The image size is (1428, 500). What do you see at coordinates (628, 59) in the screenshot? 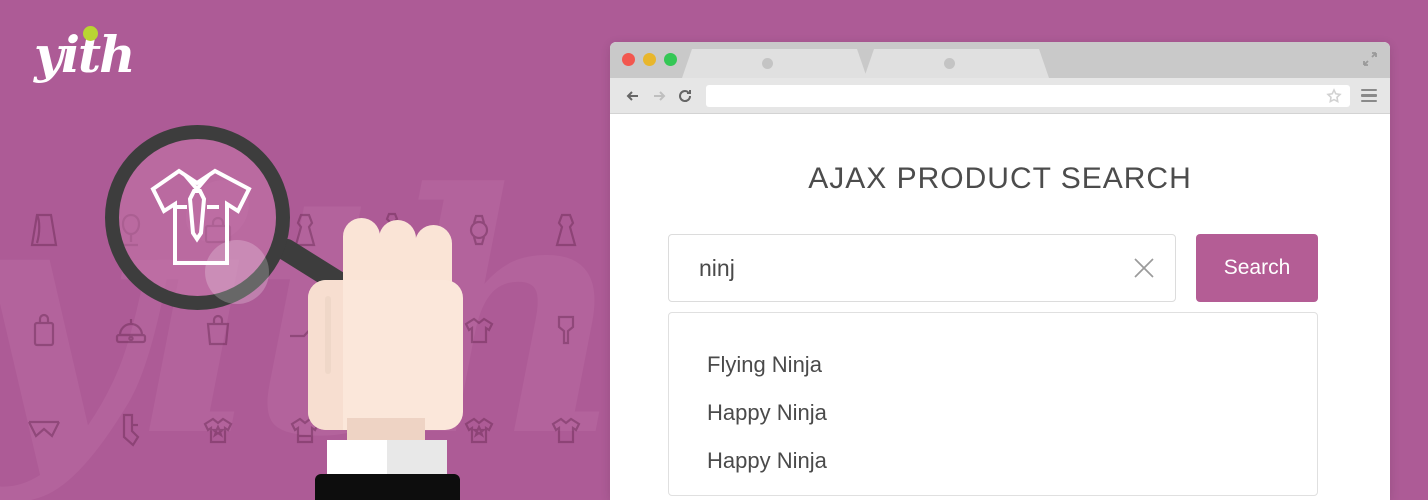
I see `close-dot-red` at bounding box center [628, 59].